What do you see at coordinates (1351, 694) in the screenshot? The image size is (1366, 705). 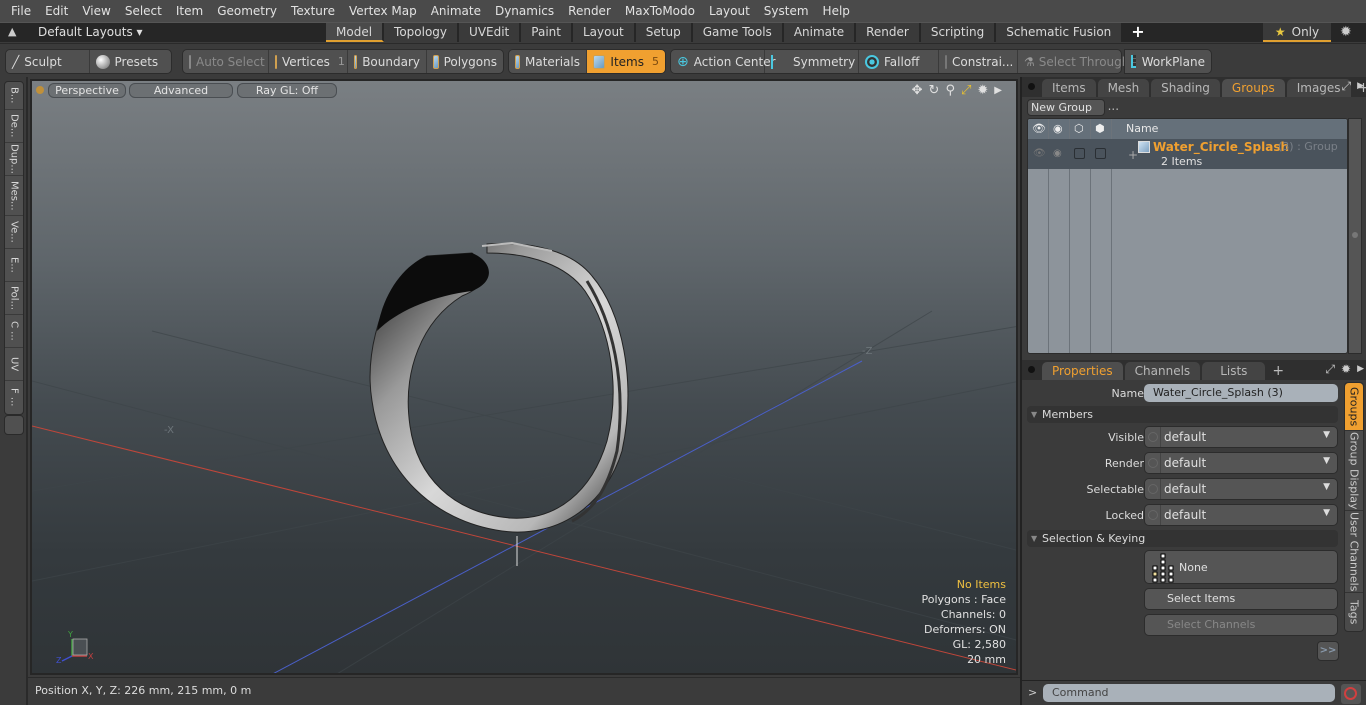 I see `record-macro-button` at bounding box center [1351, 694].